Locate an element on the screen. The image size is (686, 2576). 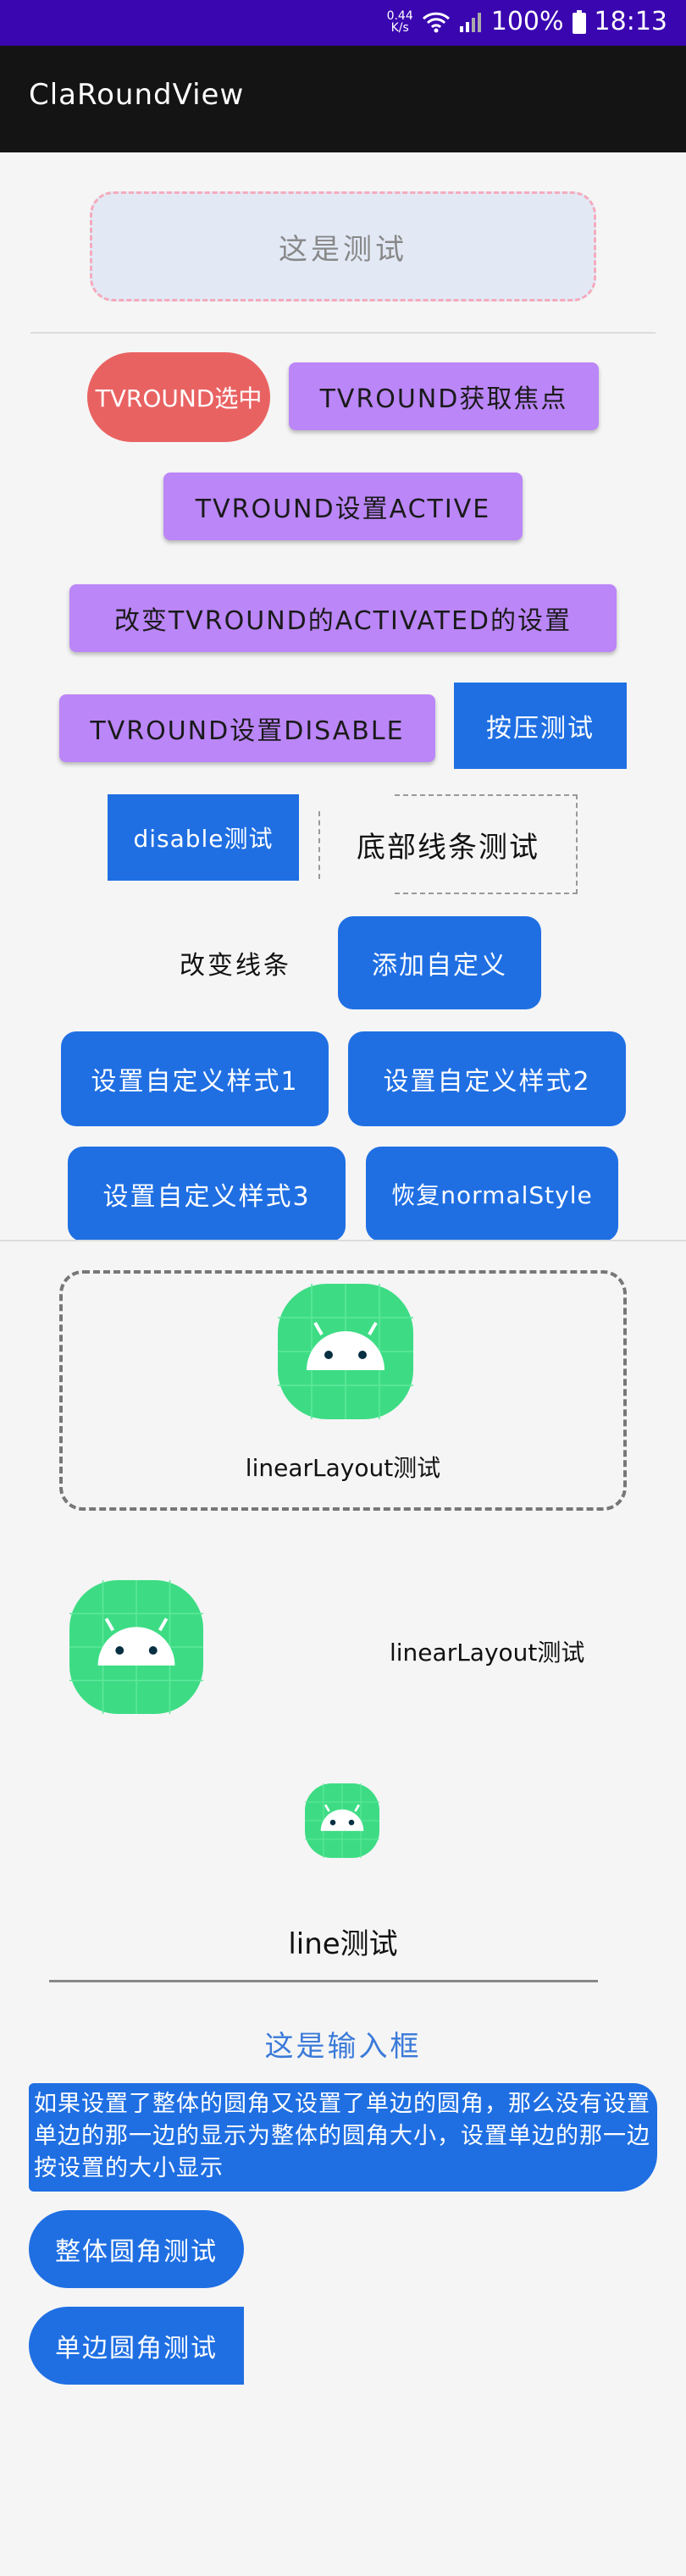
status-right: 0.44 K/s 100% 18:13 is located at coordinates (527, 22).